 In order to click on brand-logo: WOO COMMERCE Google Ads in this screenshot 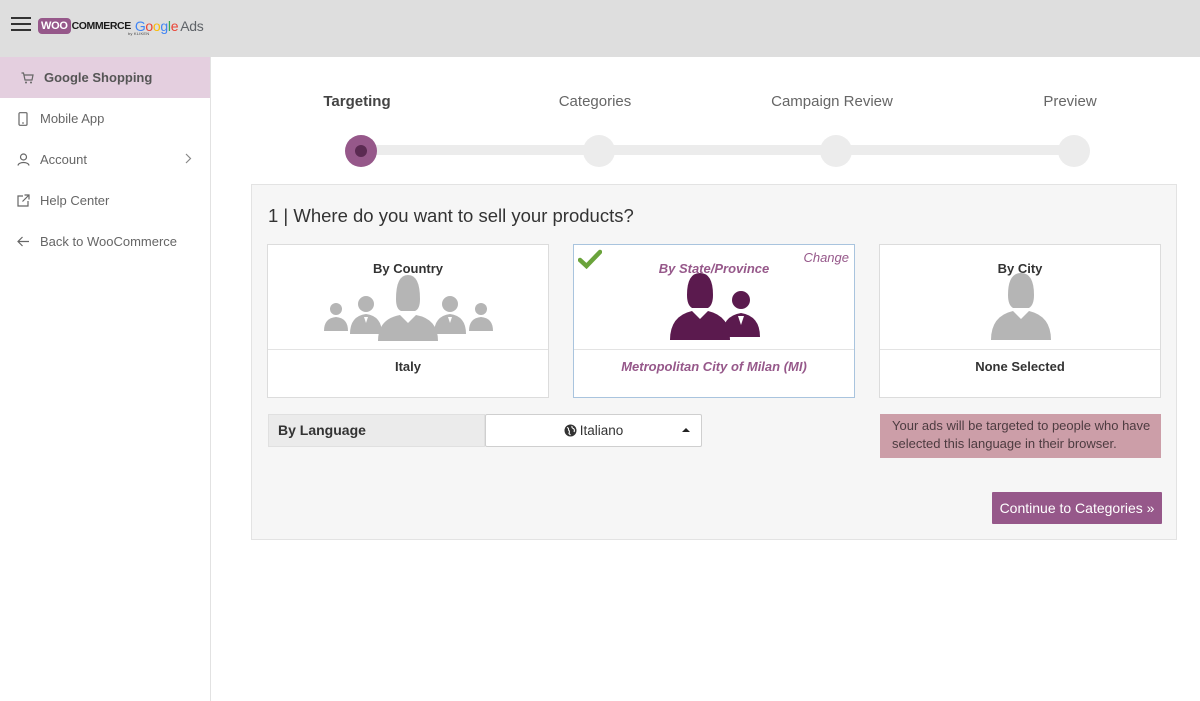, I will do `click(121, 26)`.